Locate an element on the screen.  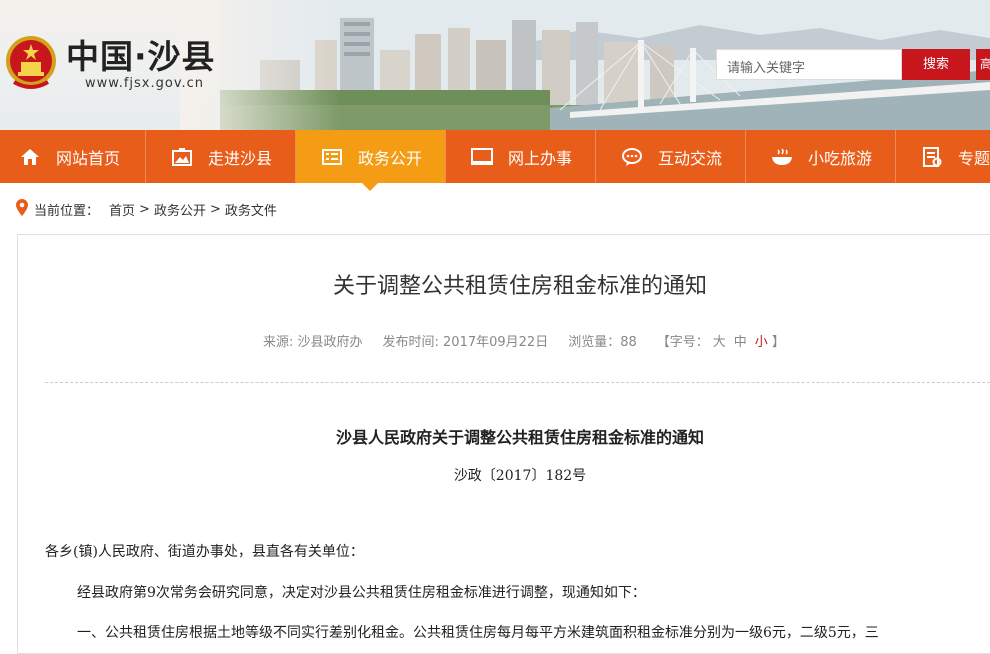
divider is located at coordinates (517, 382).